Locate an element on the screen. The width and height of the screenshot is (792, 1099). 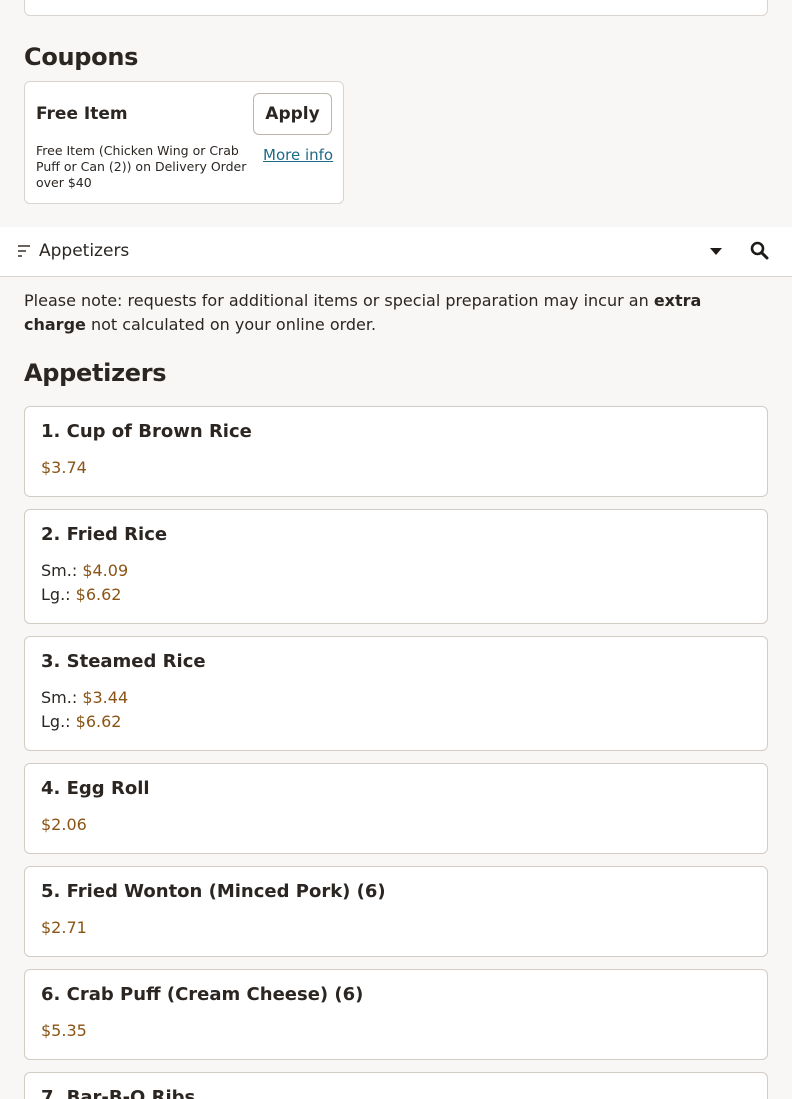
search-icon is located at coordinates (759, 250).